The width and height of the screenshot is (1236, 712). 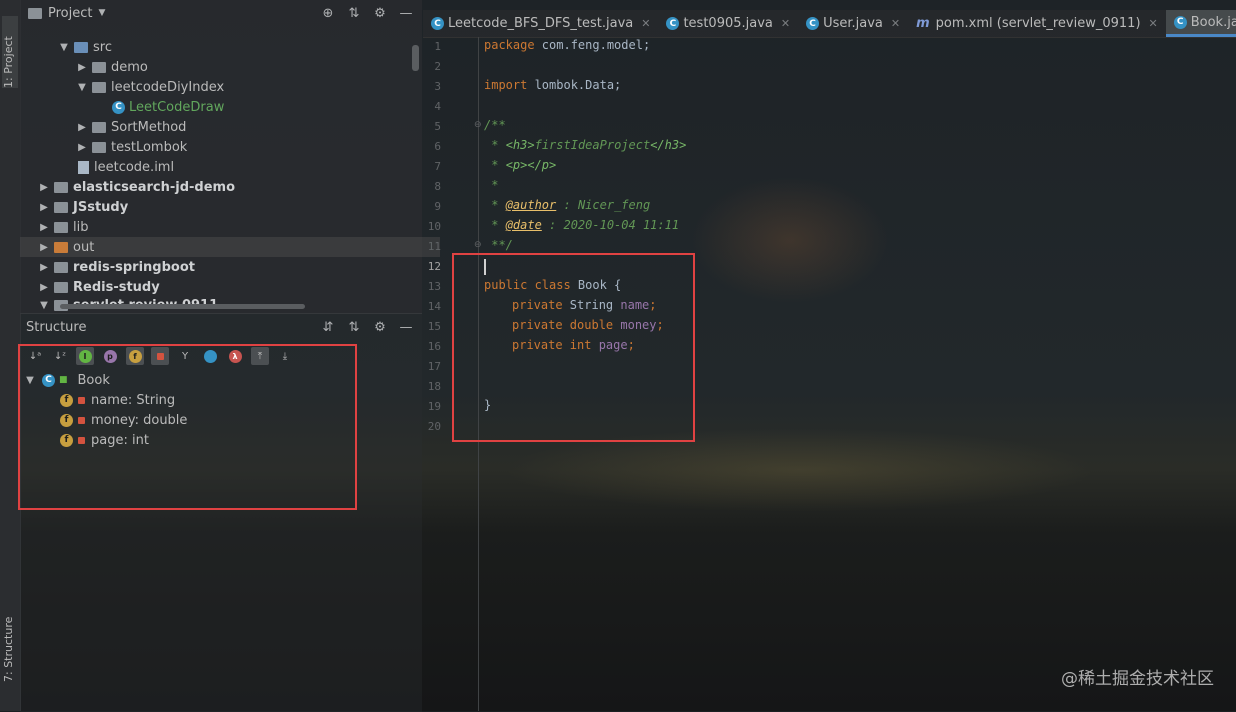 I want to click on tree-item-label: elasticsearch-jd-demo, so click(x=154, y=187).